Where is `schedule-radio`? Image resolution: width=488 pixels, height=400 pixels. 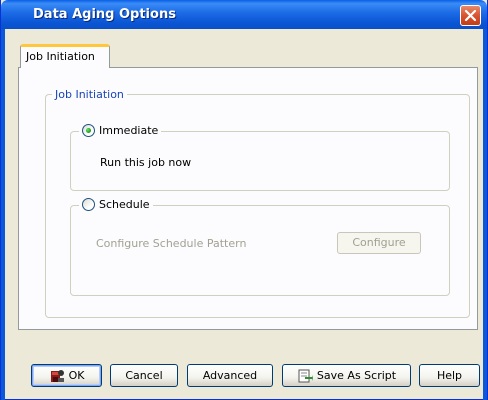
schedule-radio is located at coordinates (88, 204).